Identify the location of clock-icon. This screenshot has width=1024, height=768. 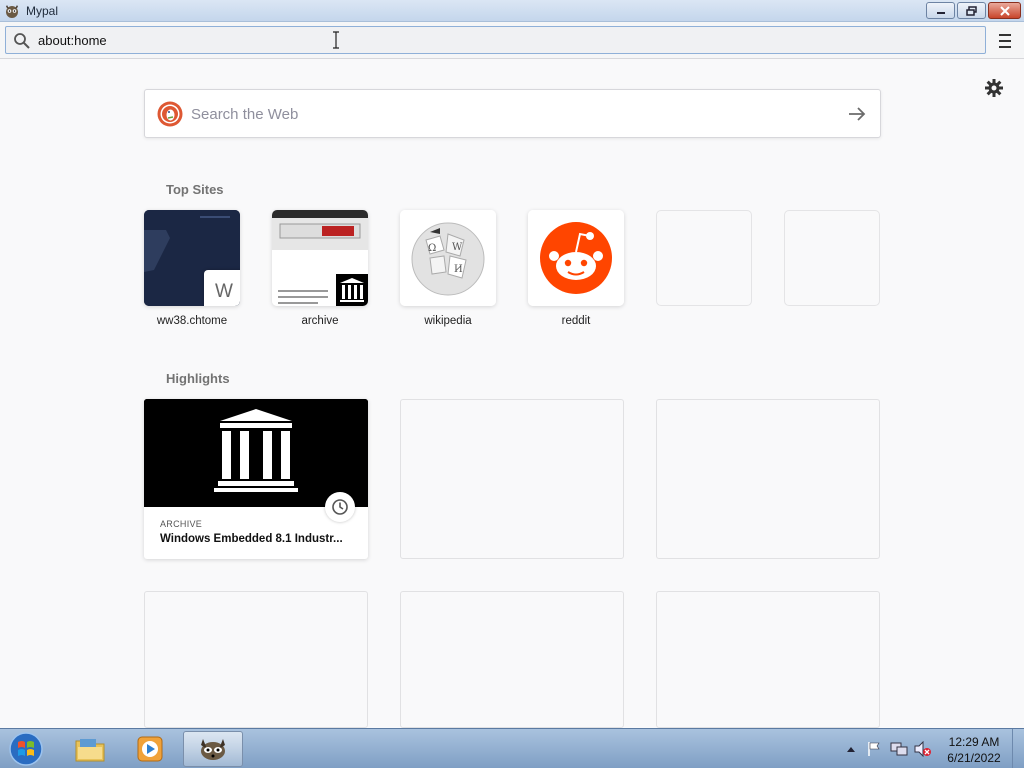
(340, 507).